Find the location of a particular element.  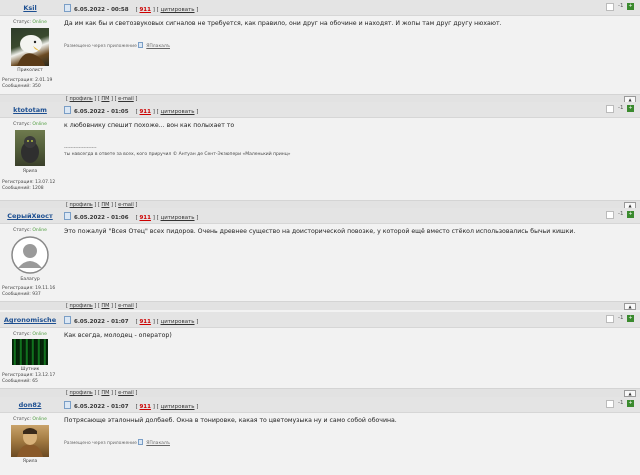

post-date: 6.05.2022 - 01:05 is located at coordinates (101, 112).